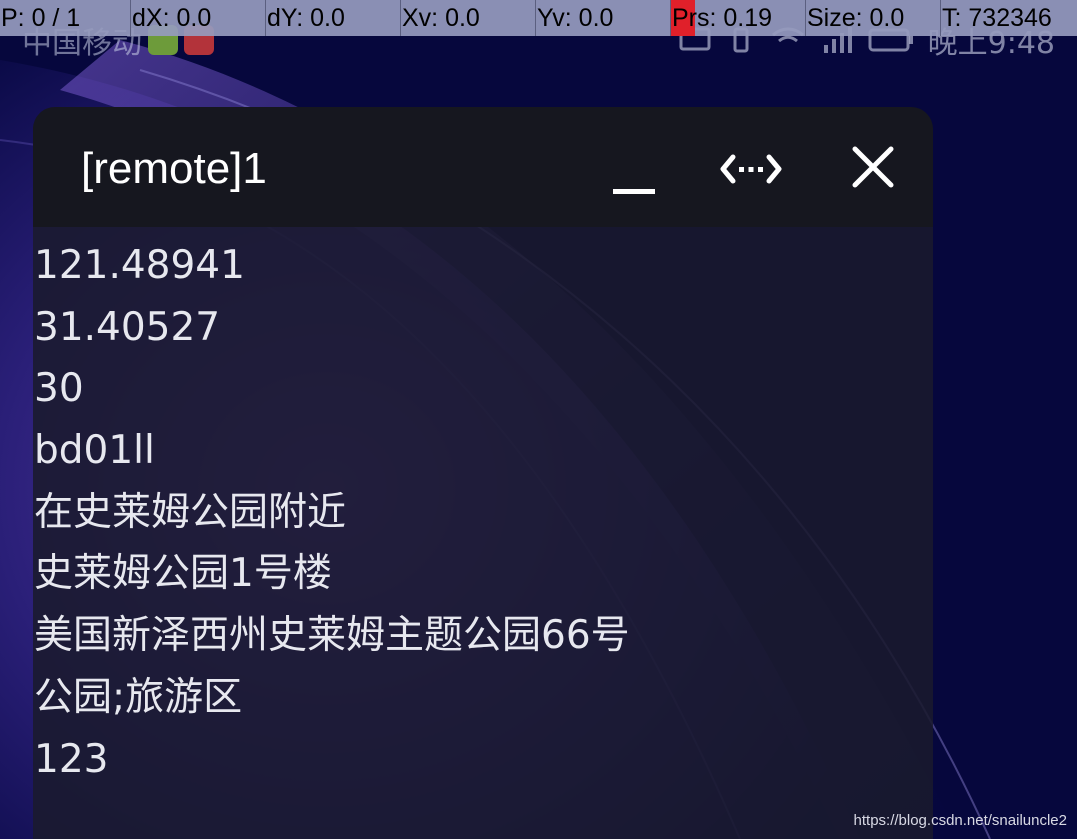 Image resolution: width=1077 pixels, height=839 pixels. Describe the element at coordinates (94, 451) in the screenshot. I see `console-line: bd01ll` at that location.